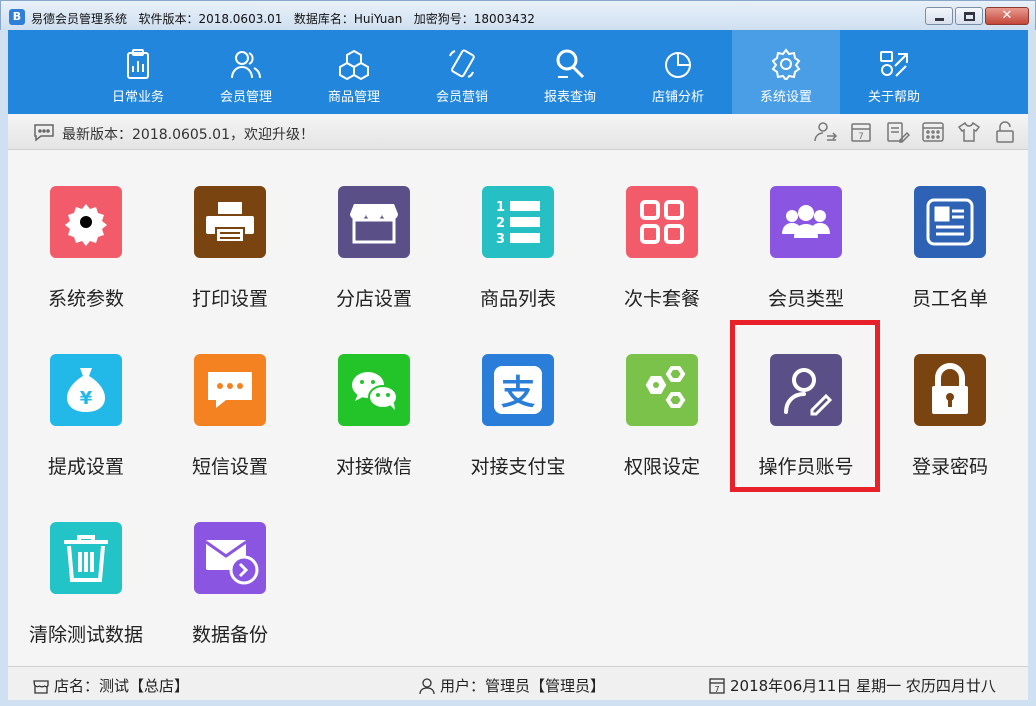 The width and height of the screenshot is (1036, 706). What do you see at coordinates (85, 299) in the screenshot?
I see `tile-label: 系统参数` at bounding box center [85, 299].